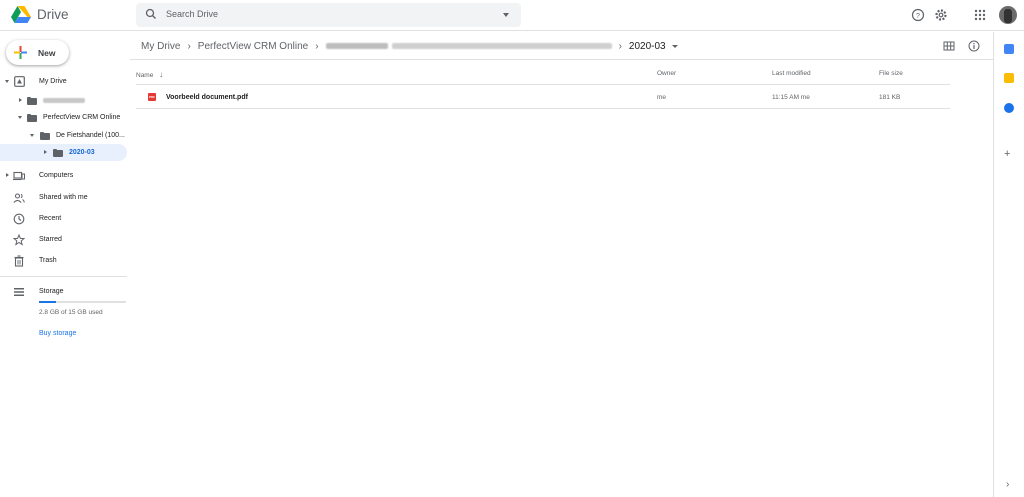  I want to click on help-icon: ?, so click(918, 15).